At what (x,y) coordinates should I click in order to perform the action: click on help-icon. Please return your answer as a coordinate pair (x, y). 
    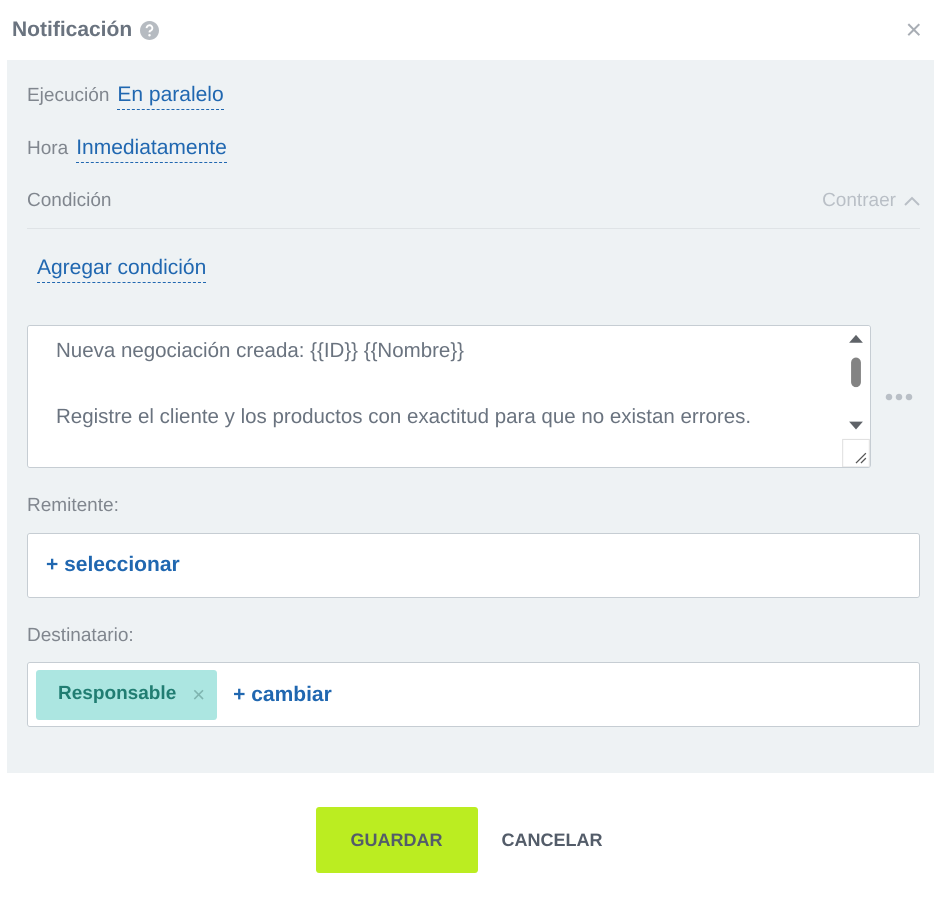
    Looking at the image, I should click on (150, 30).